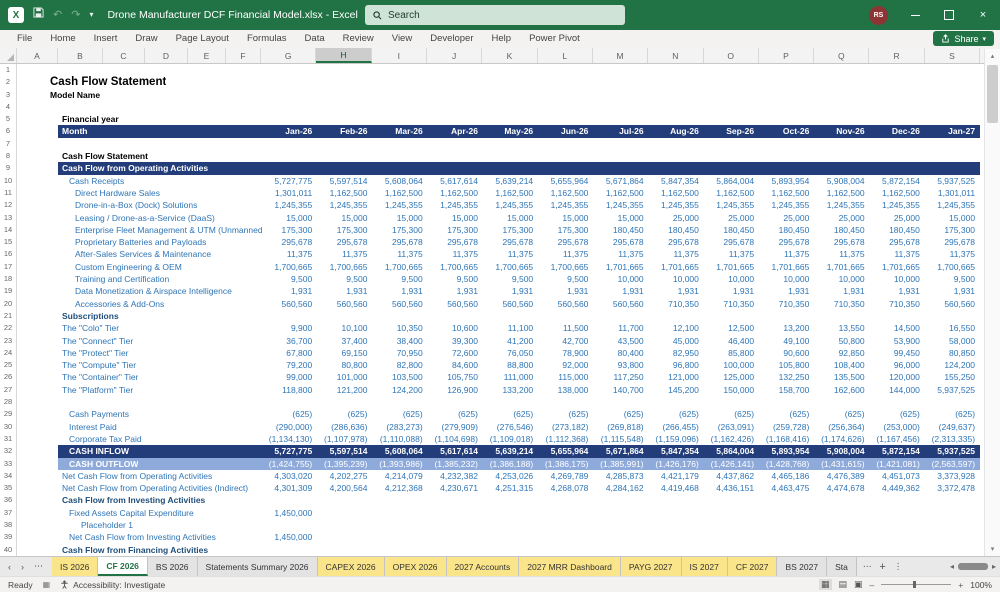  What do you see at coordinates (565, 488) in the screenshot?
I see `cell: 4,268,078` at bounding box center [565, 488].